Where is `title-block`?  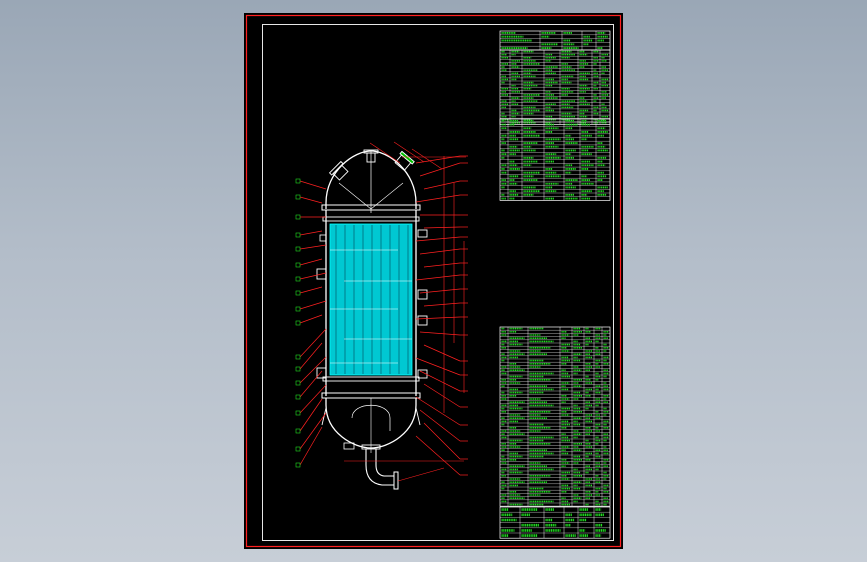 title-block is located at coordinates (555, 522).